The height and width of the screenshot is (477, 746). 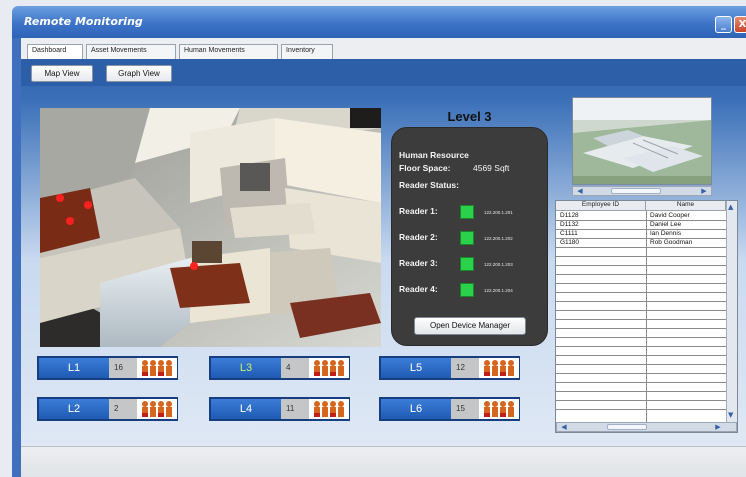 I want to click on title-bar: Remote Monitoring _ X, so click(x=379, y=22).